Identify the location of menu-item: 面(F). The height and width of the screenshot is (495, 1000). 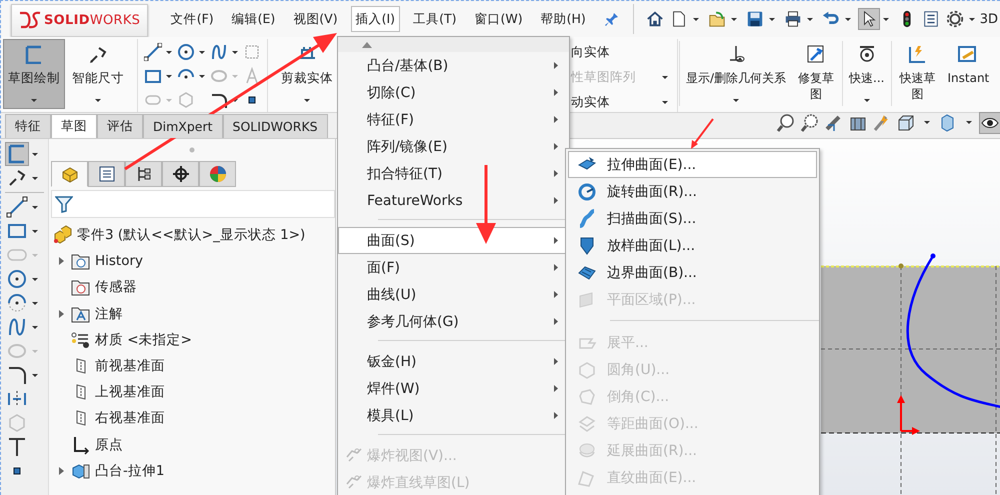
(453, 267).